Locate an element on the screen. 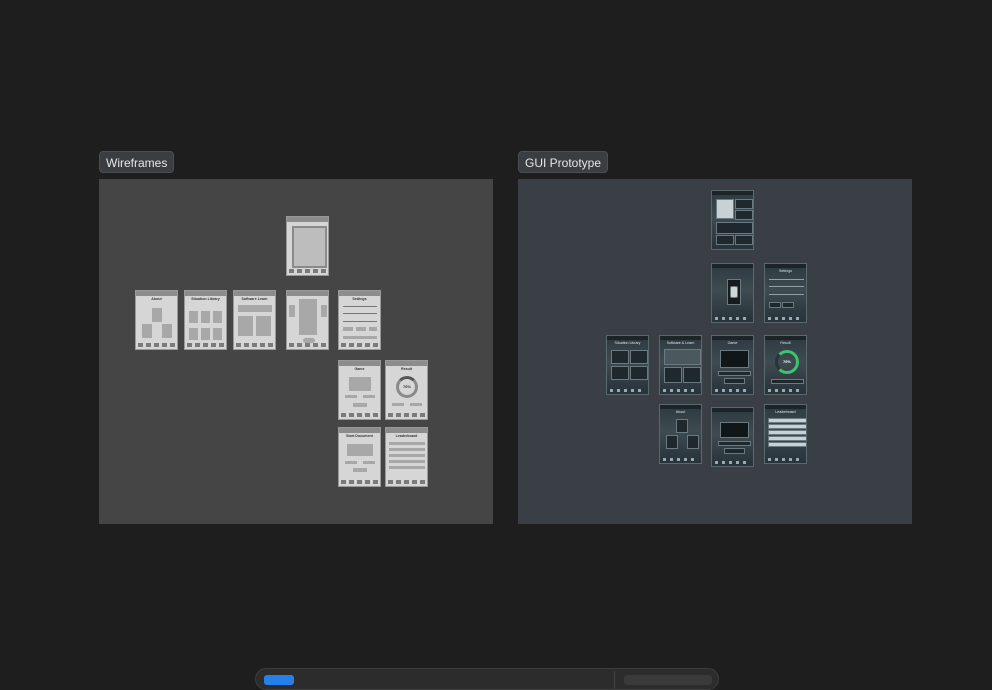  gui-software-learn-screen: Software & Learn is located at coordinates (680, 365).